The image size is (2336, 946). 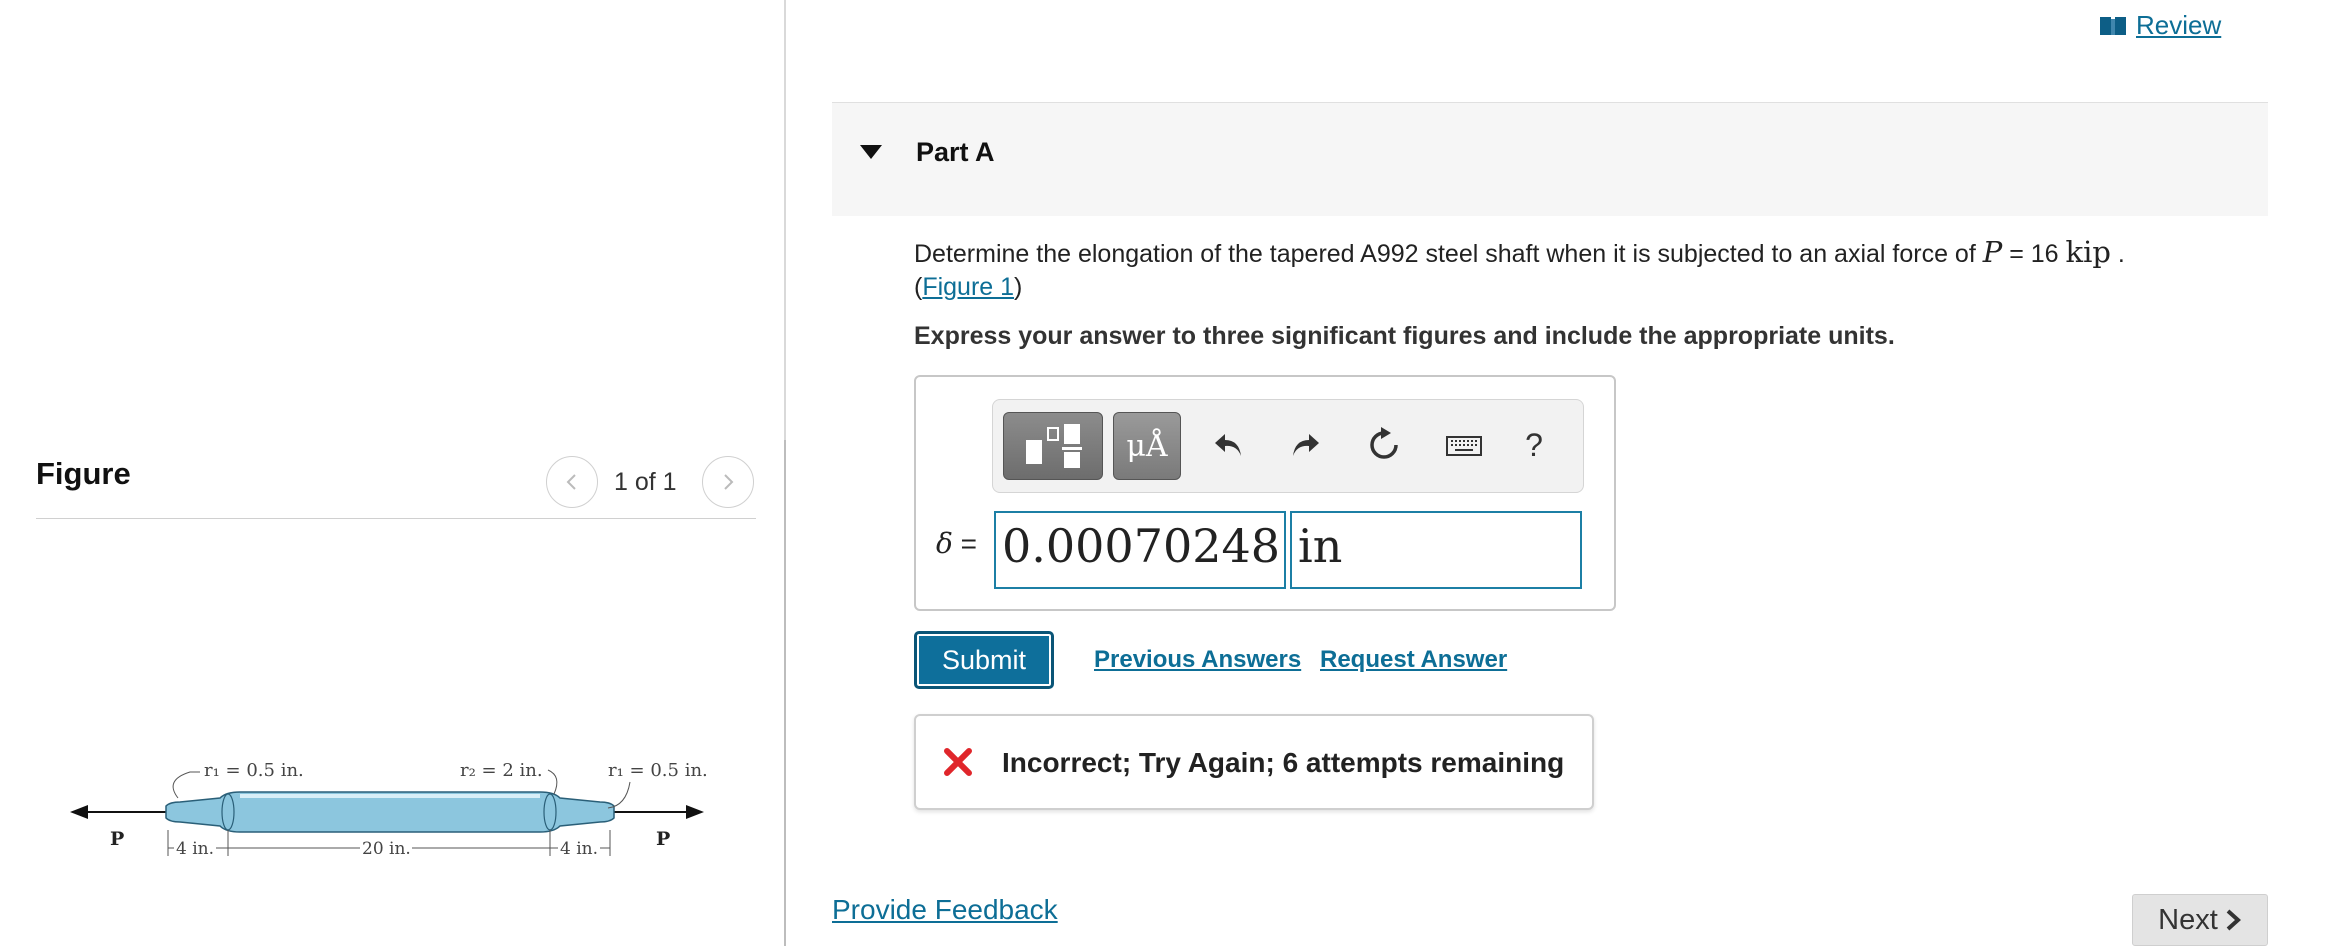 What do you see at coordinates (968, 287) in the screenshot?
I see `figure-link: Figure 1` at bounding box center [968, 287].